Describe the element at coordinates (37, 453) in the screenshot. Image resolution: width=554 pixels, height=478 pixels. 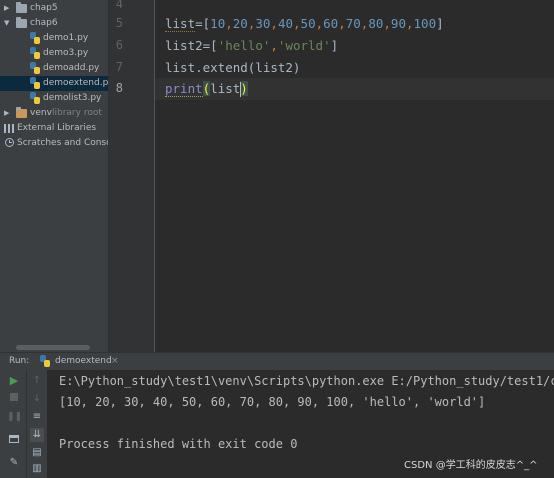
I see `print-icon: ▤` at that location.